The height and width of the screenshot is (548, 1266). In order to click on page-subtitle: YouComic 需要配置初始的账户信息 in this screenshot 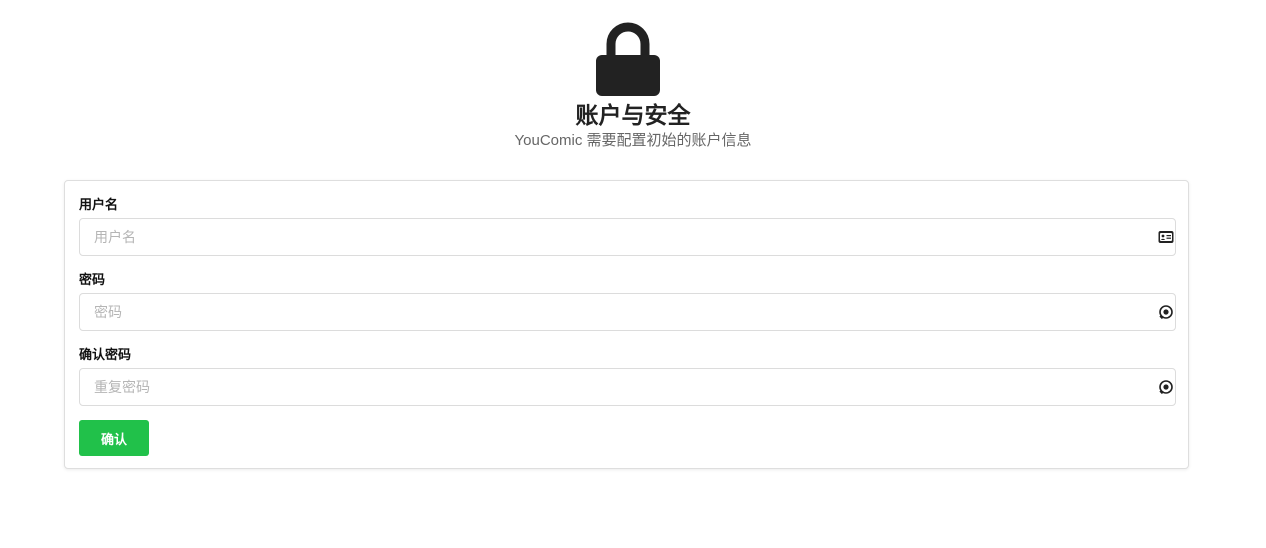, I will do `click(633, 140)`.